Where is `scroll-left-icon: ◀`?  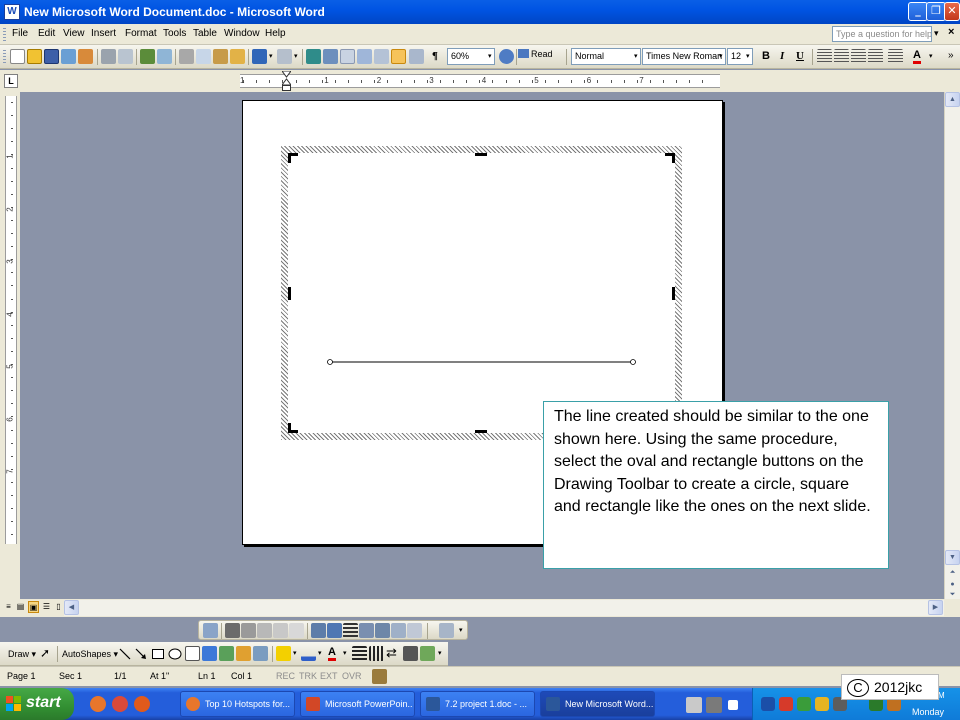
scroll-left-icon: ◀ is located at coordinates (71, 607).